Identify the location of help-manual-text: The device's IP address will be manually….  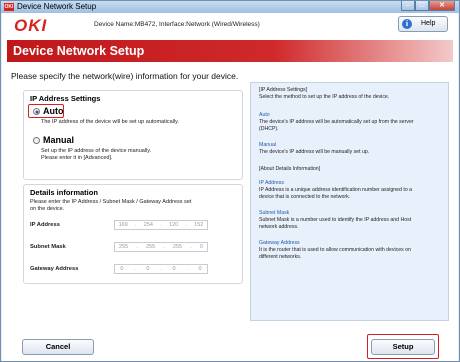
(314, 152).